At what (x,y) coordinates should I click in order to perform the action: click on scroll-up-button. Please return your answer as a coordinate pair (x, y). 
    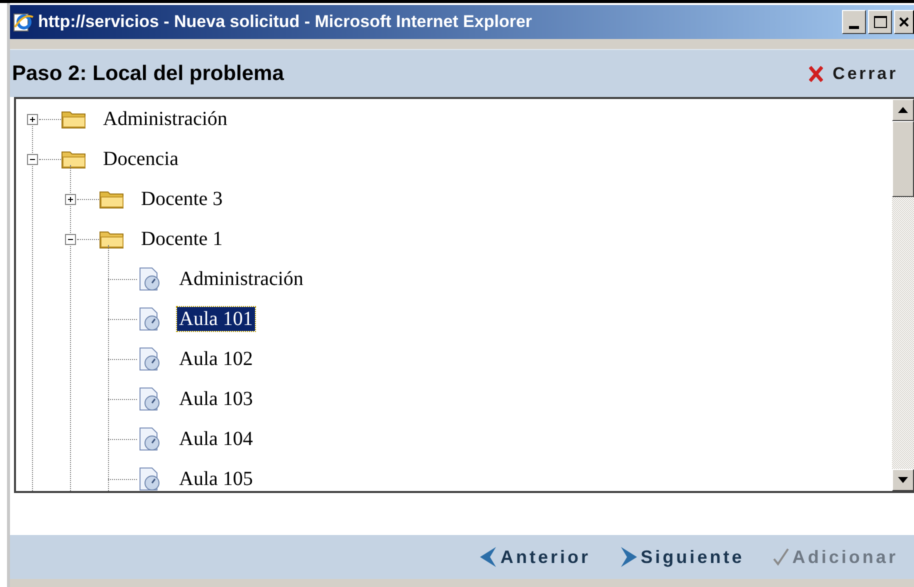
    Looking at the image, I should click on (903, 110).